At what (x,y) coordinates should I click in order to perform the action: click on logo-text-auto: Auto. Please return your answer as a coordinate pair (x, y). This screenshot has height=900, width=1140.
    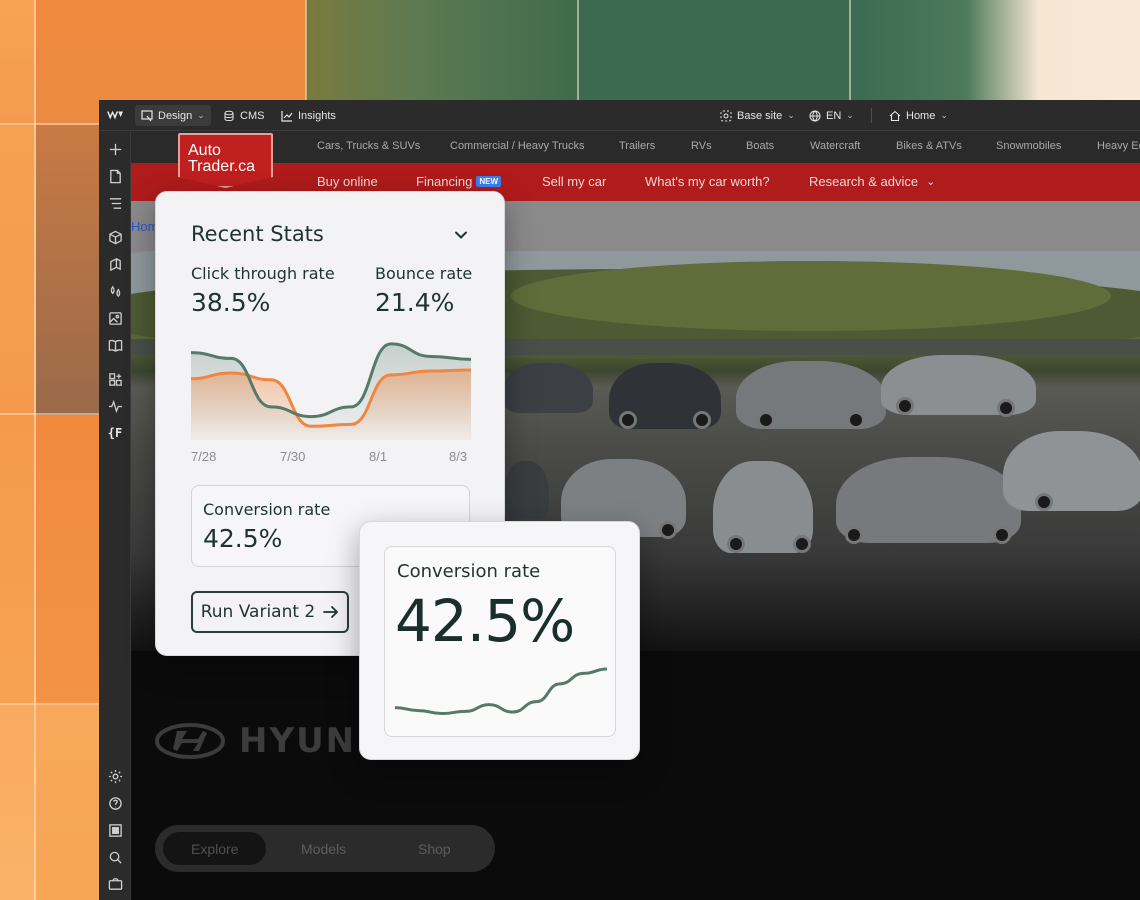
    Looking at the image, I should click on (204, 150).